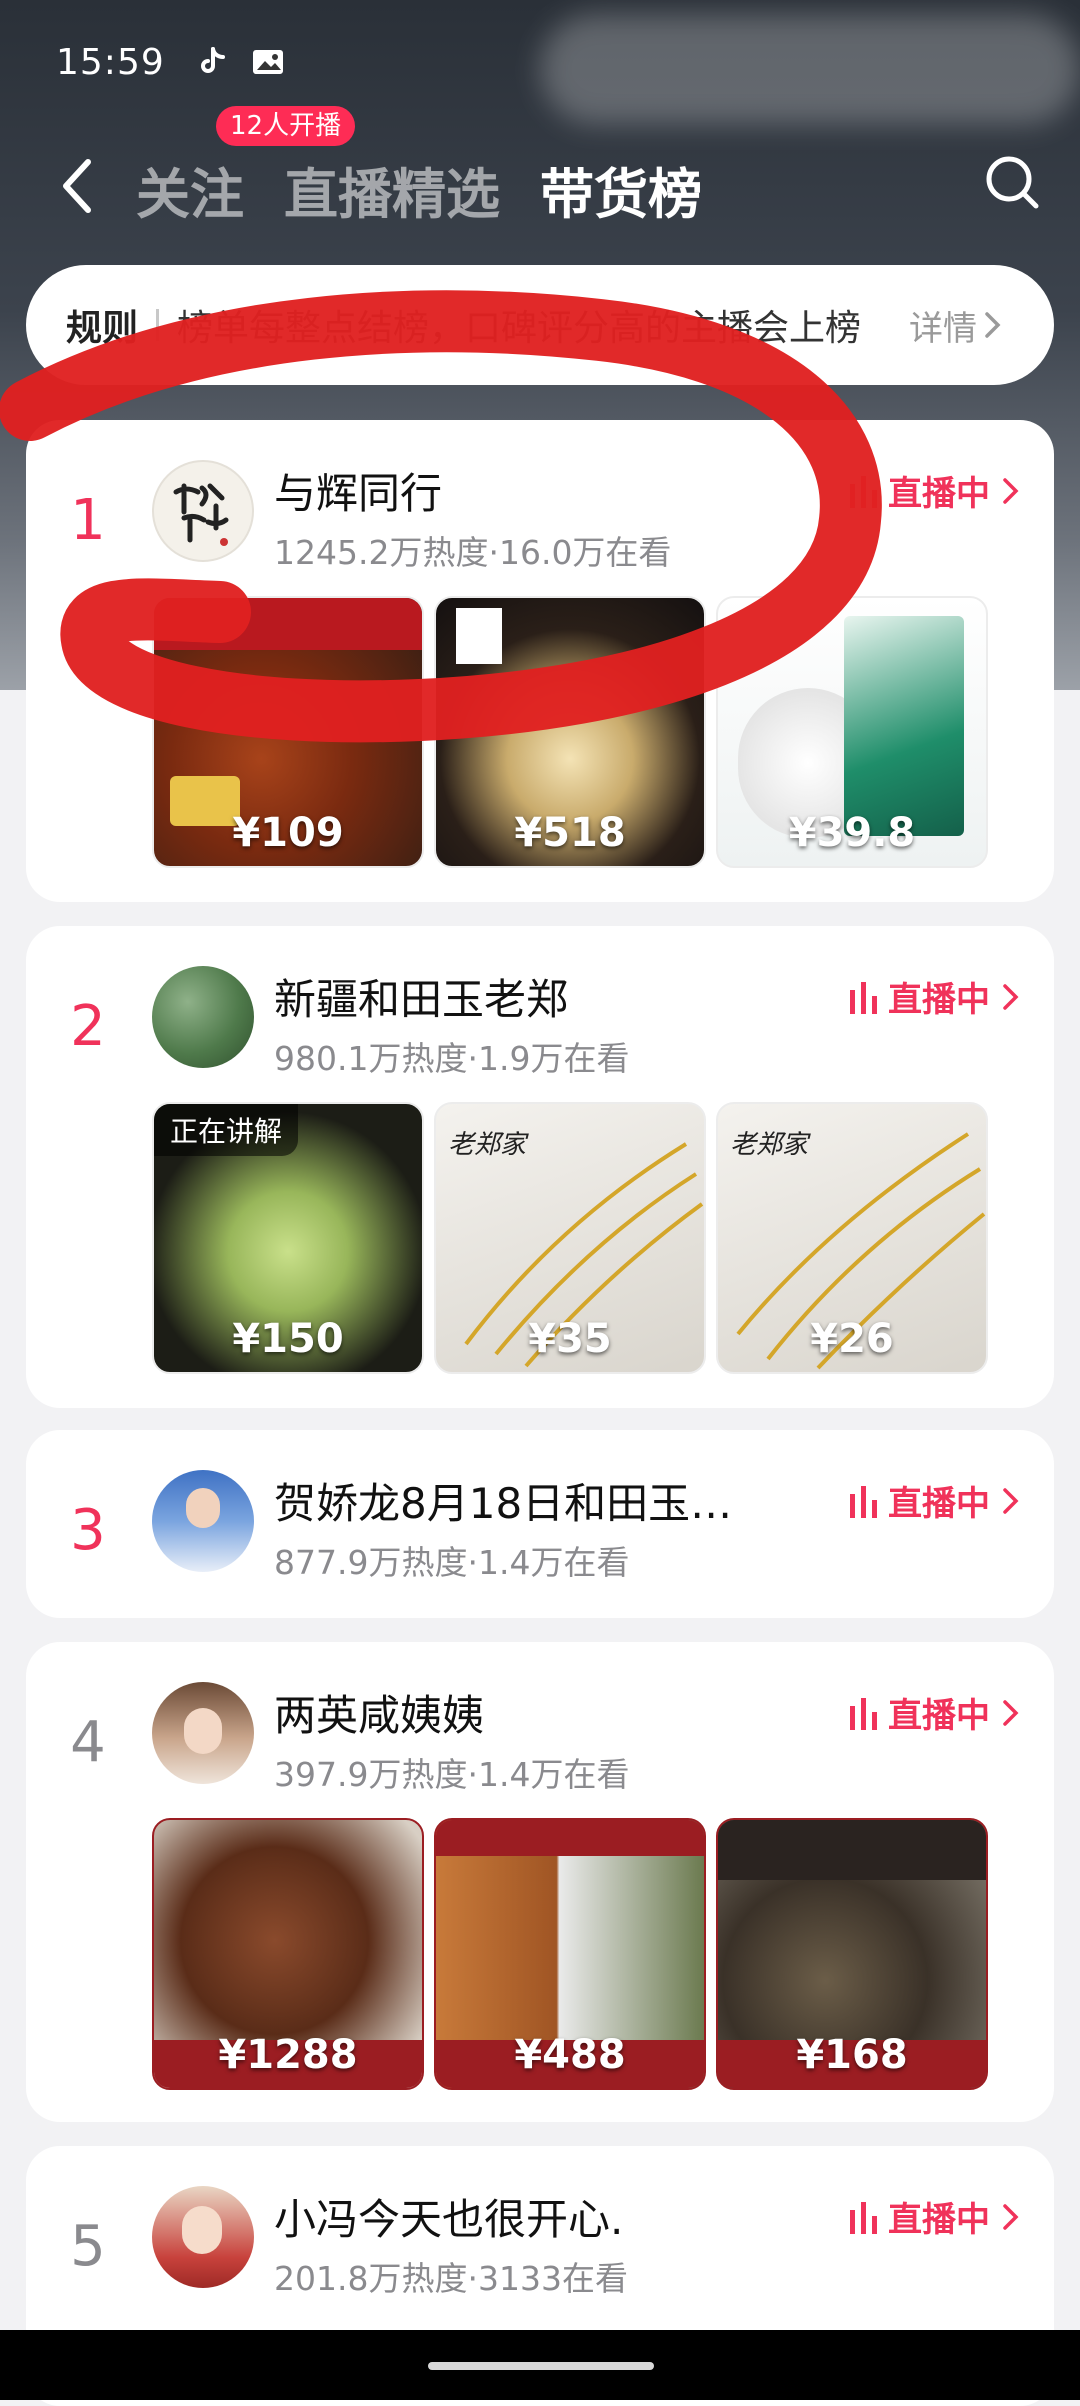 This screenshot has width=1080, height=2406. I want to click on streamer-name: 新疆和田玉老郑, so click(421, 999).